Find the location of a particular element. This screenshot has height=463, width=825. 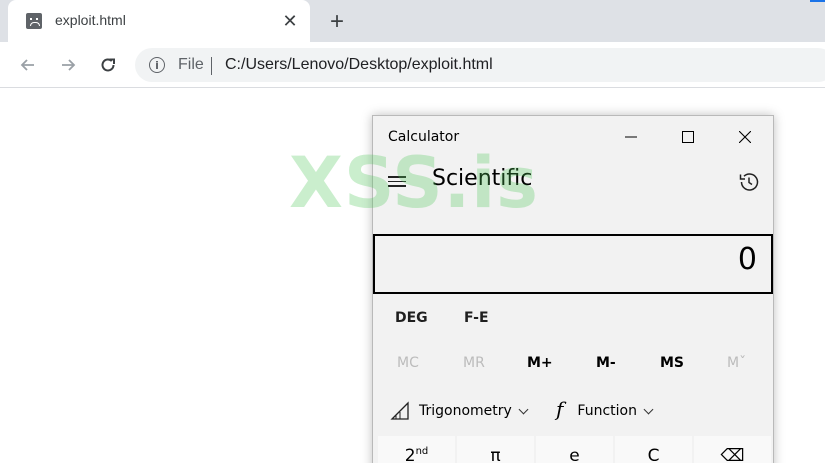

back-button is located at coordinates (28, 65).